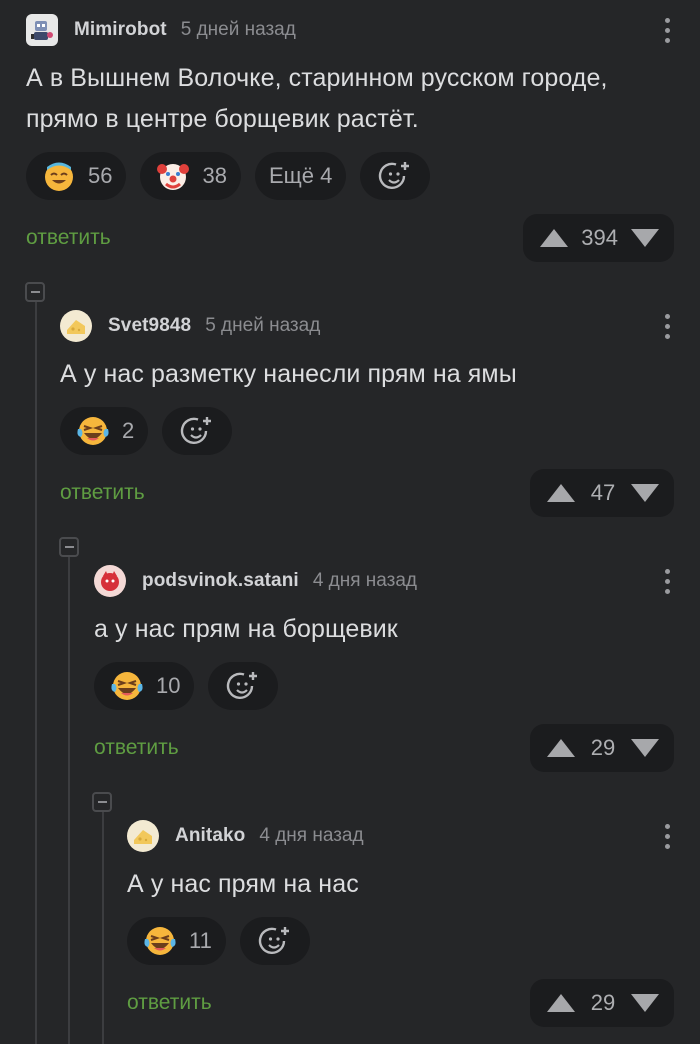  I want to click on red-creature-avatar-icon, so click(110, 581).